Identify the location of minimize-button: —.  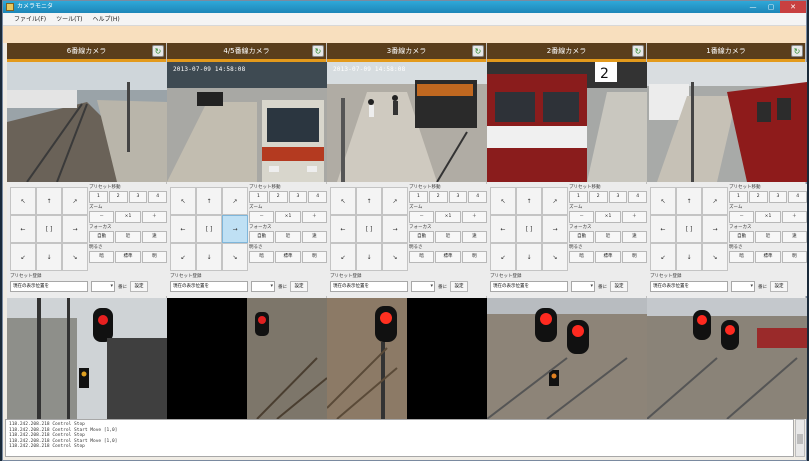
(753, 7).